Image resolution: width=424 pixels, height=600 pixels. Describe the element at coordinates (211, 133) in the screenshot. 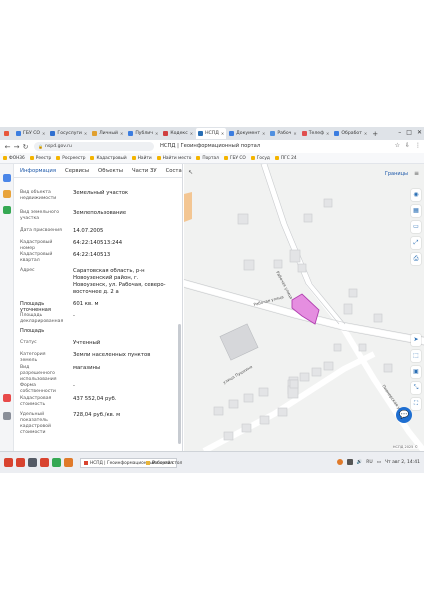

I see `browser-tab: НСПД ✕` at that location.